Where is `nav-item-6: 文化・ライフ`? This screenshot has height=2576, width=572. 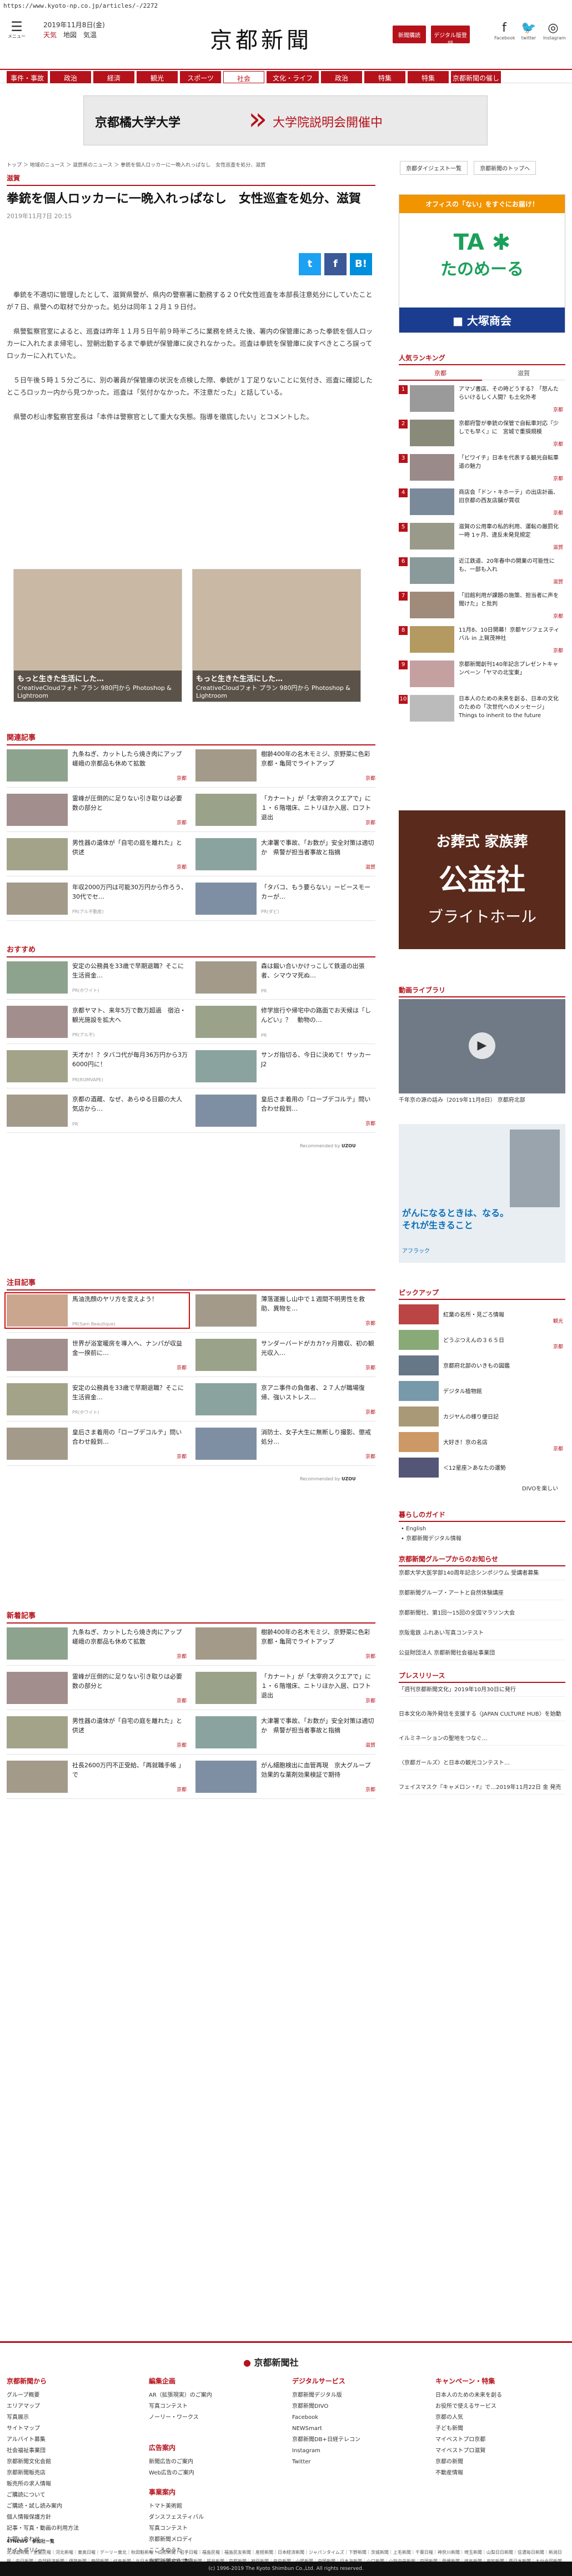
nav-item-6: 文化・ライフ is located at coordinates (293, 77).